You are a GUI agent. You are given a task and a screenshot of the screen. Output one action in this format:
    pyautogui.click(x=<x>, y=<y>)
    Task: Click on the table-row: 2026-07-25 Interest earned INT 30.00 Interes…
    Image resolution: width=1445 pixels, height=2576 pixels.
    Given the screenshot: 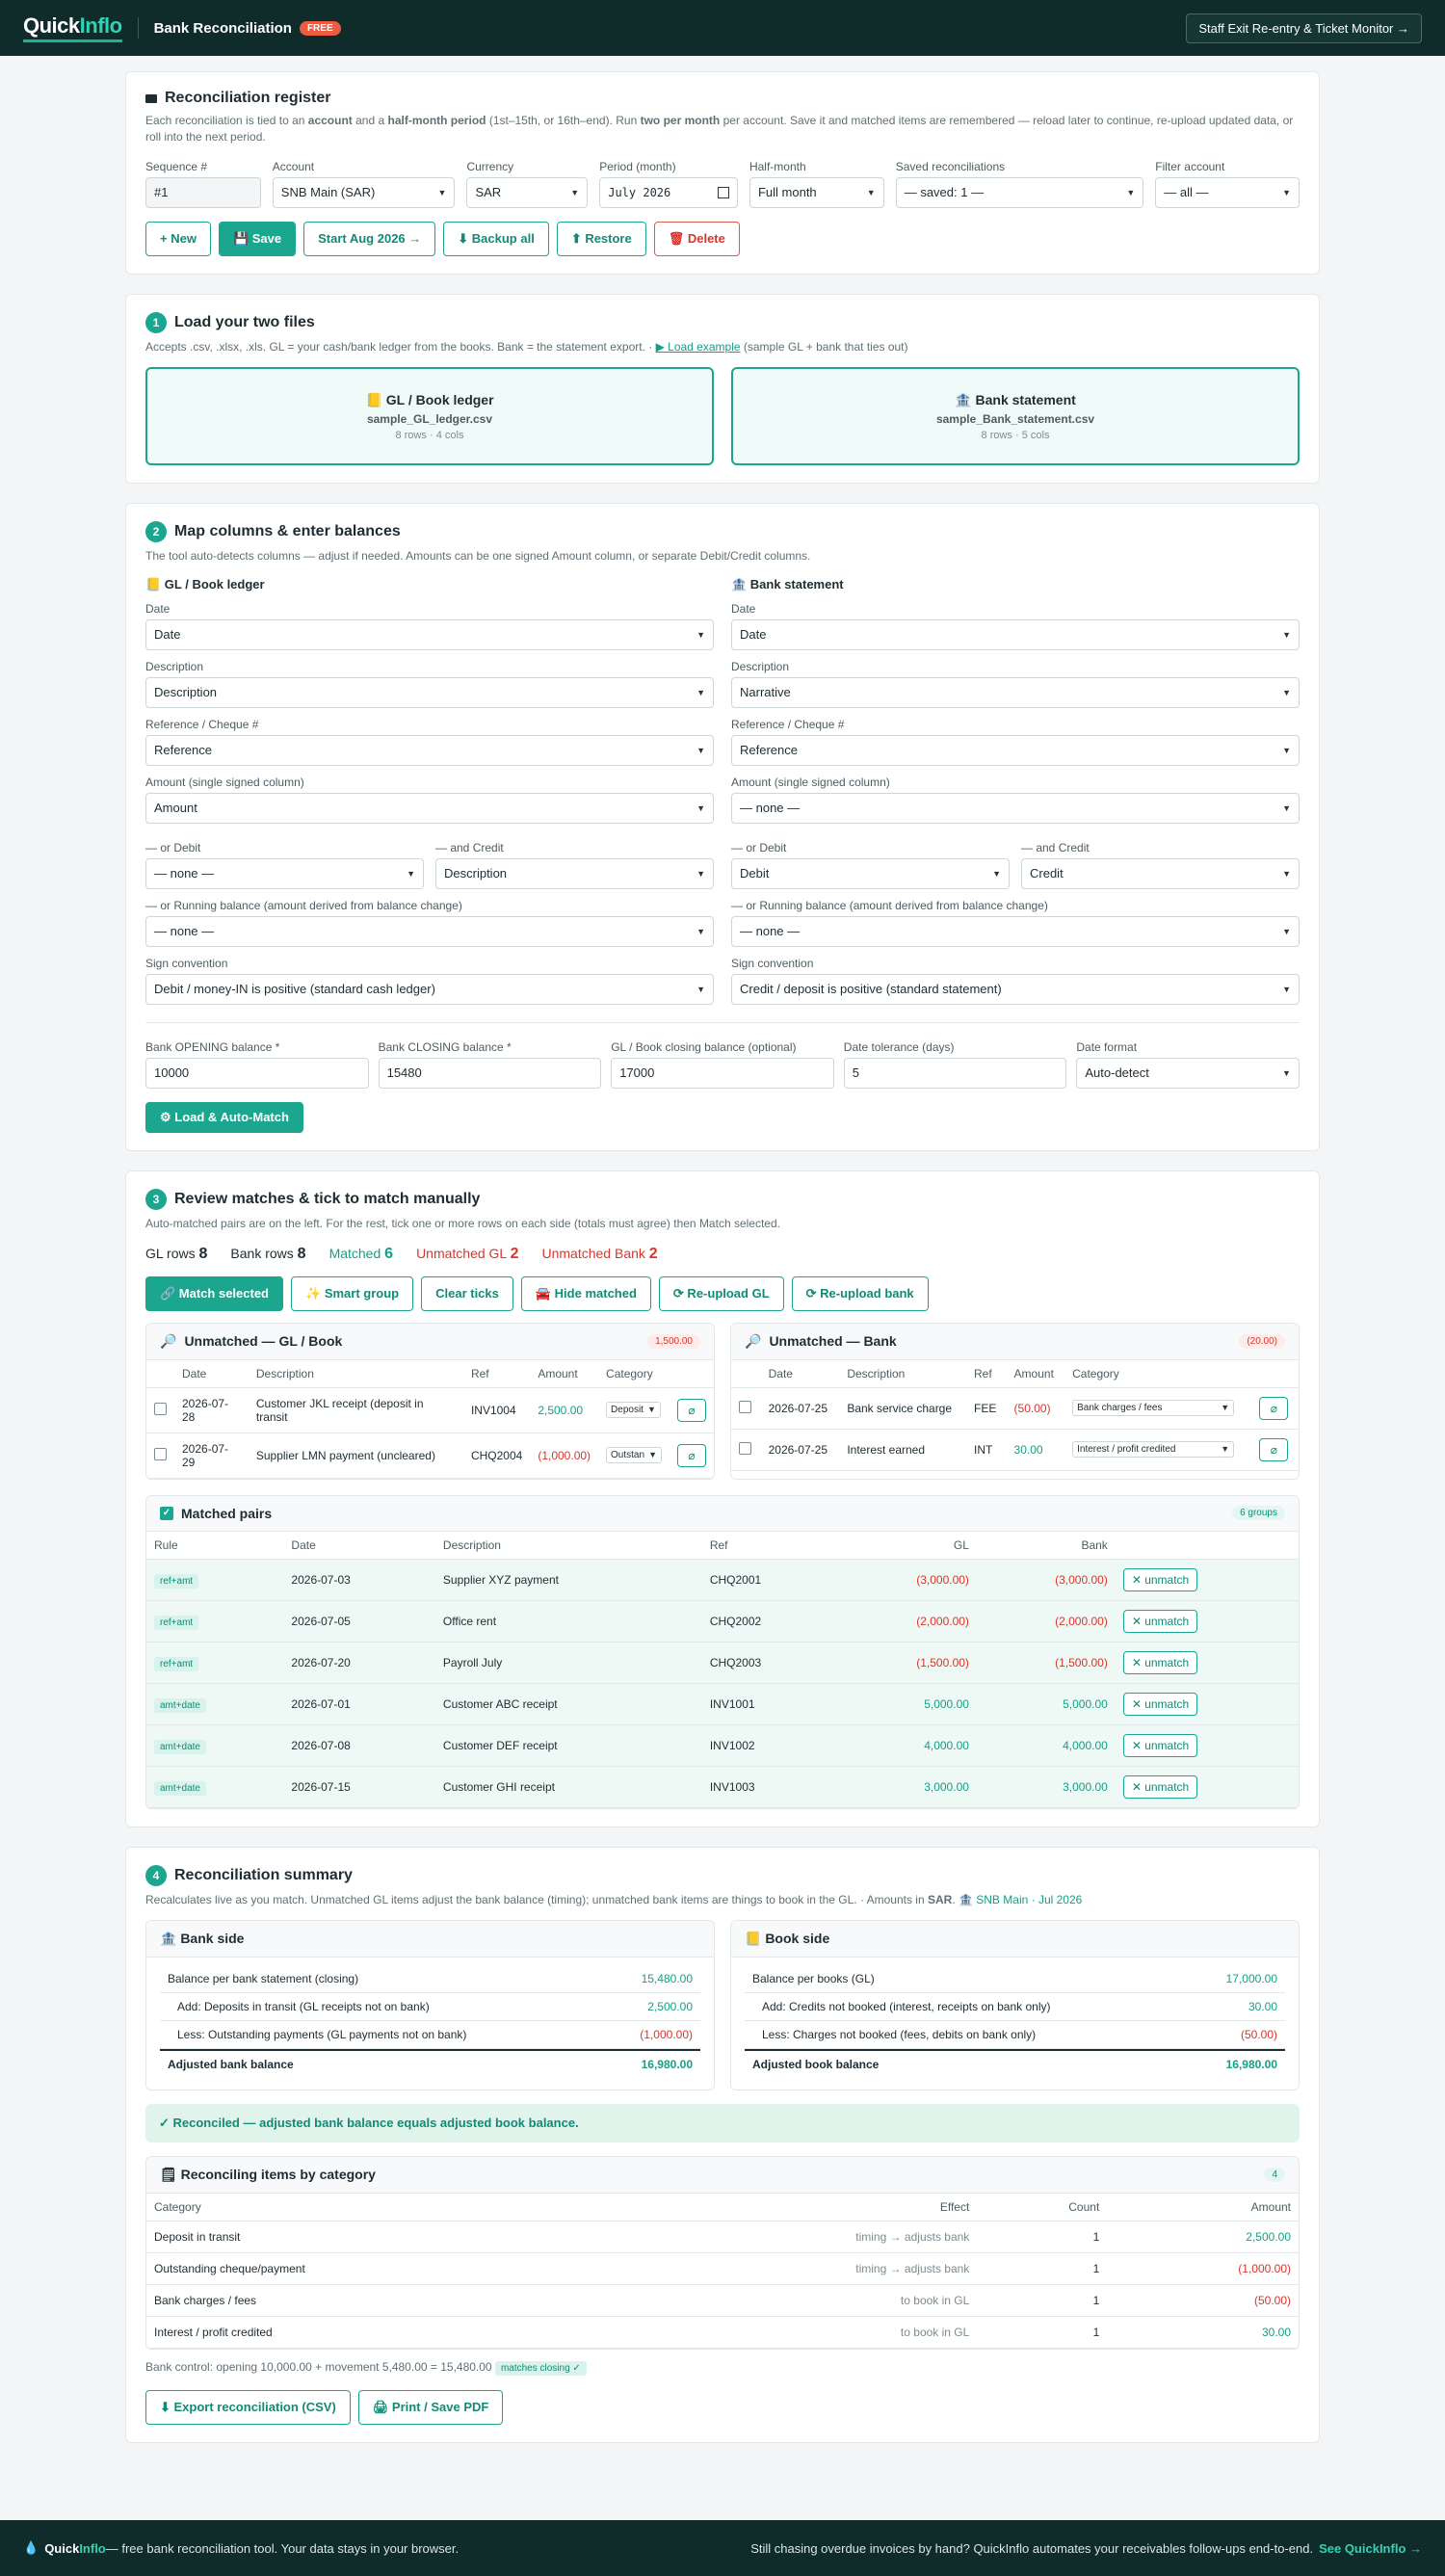 What is the action you would take?
    pyautogui.click(x=1015, y=1450)
    